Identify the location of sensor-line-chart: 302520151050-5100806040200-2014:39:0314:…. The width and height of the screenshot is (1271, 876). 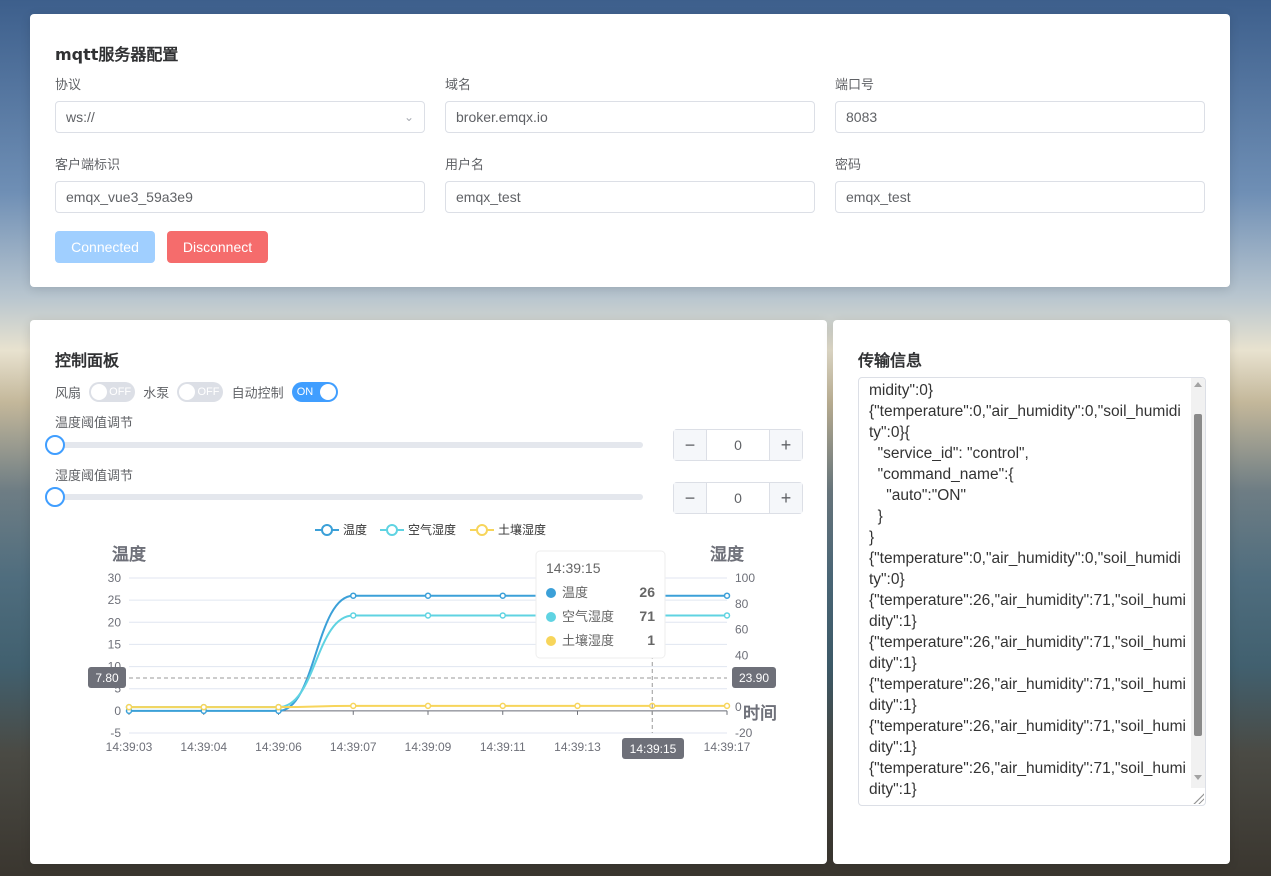
(432, 640).